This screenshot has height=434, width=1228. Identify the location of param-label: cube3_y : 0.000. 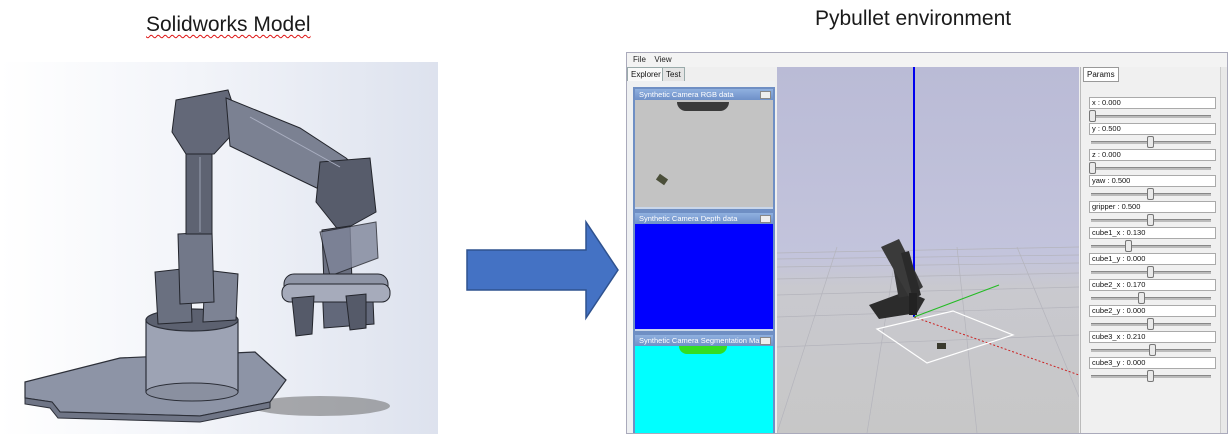
(1152, 363).